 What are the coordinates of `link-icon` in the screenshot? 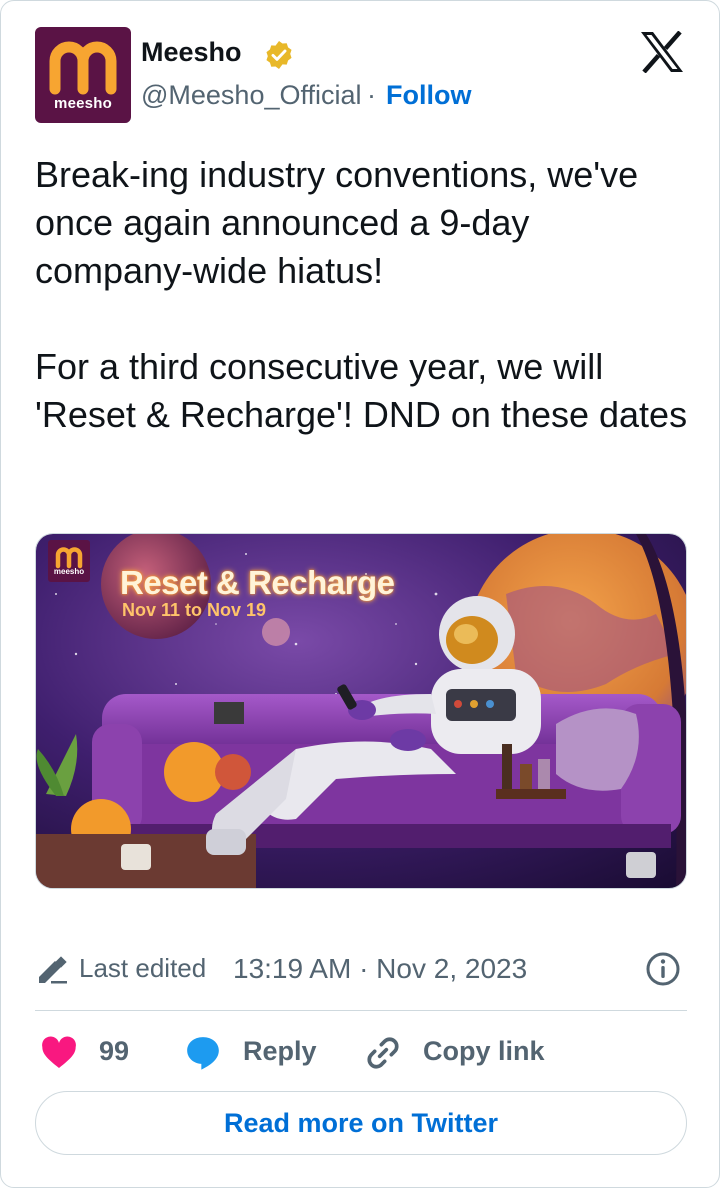 It's located at (383, 1053).